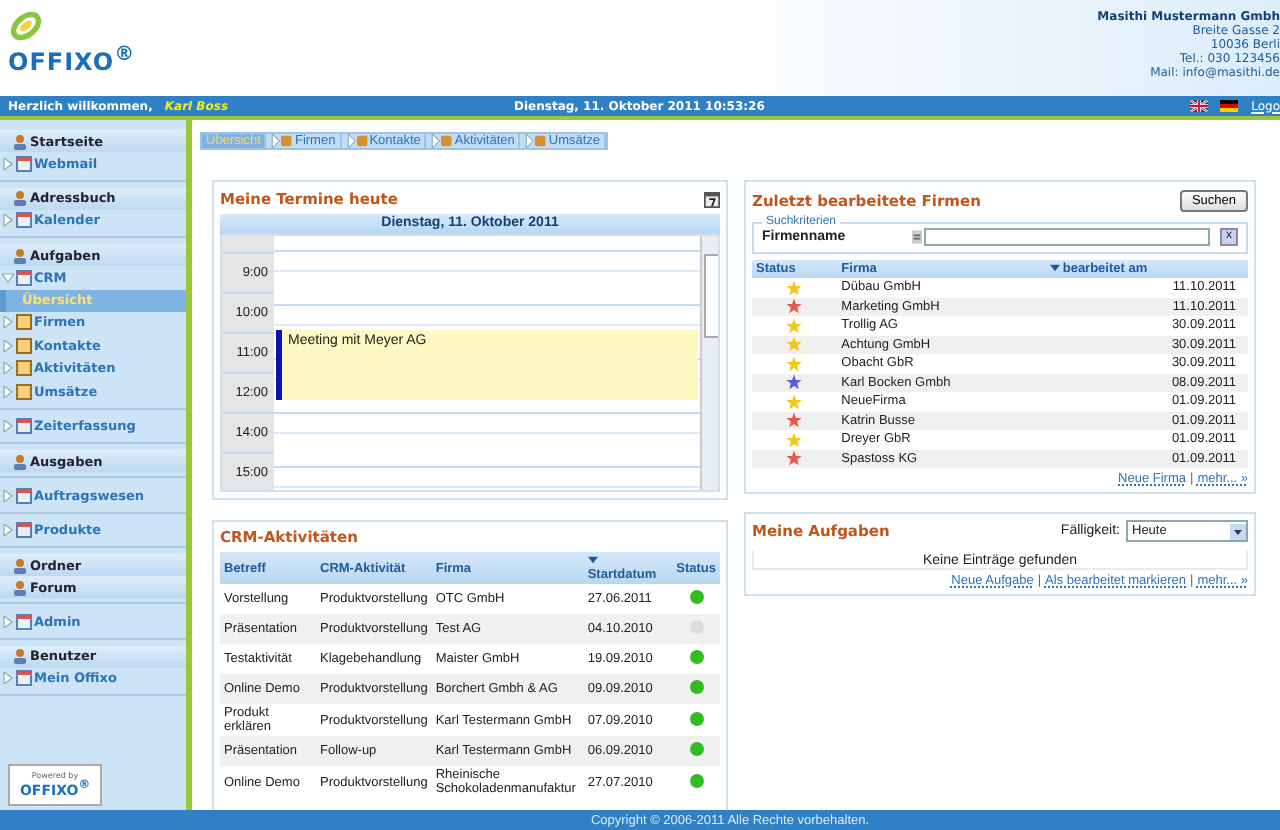 This screenshot has width=1280, height=830. Describe the element at coordinates (1238, 531) in the screenshot. I see `dropdown-arrow-icon` at that location.